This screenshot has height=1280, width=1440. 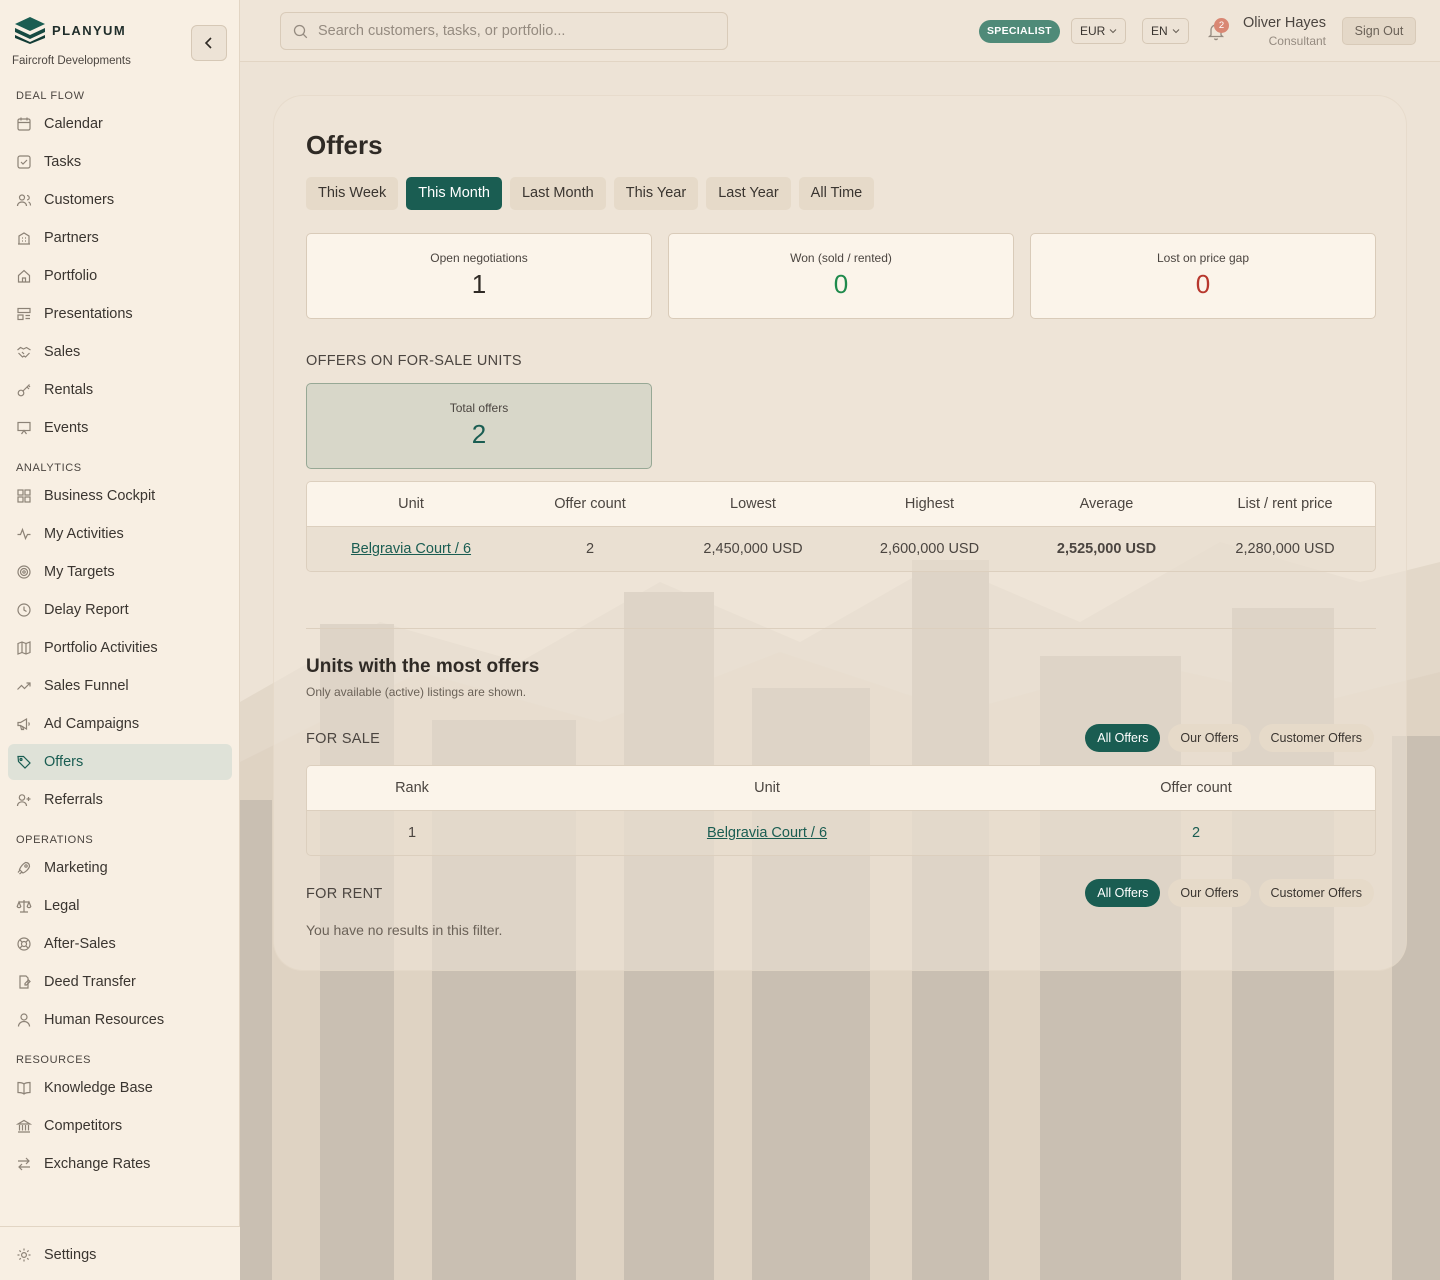 I want to click on for-rent-filter: All Offers Our Offers Customer Offers, so click(x=1229, y=893).